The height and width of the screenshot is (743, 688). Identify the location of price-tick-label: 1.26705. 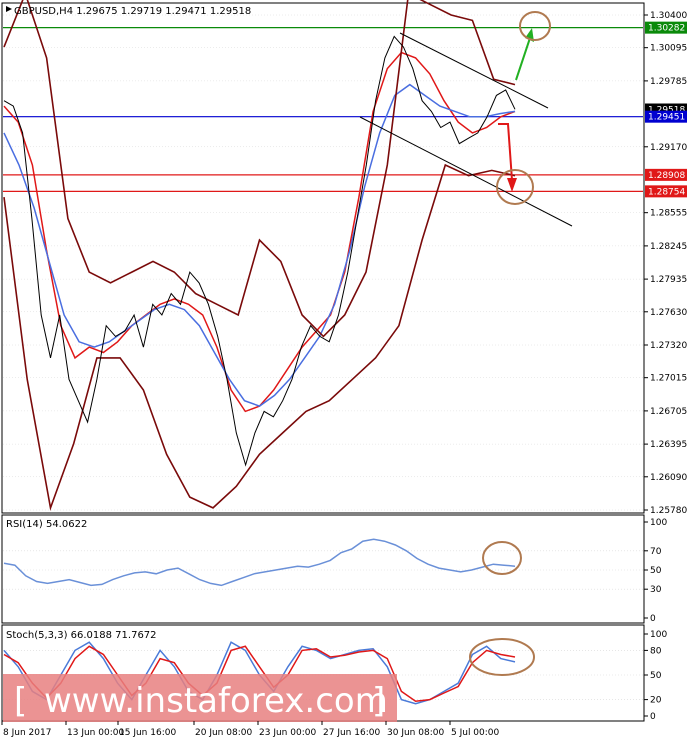
(668, 412).